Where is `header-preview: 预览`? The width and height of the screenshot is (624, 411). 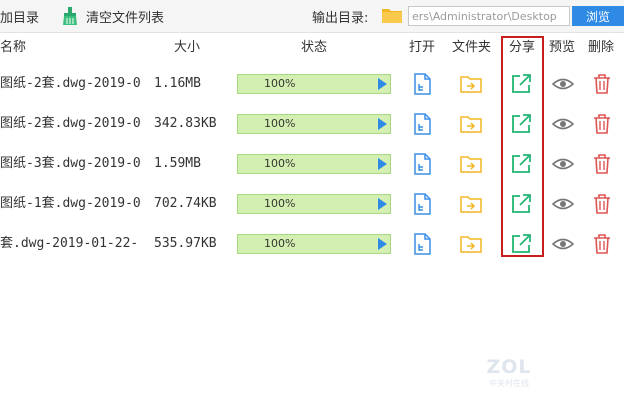 header-preview: 预览 is located at coordinates (562, 47).